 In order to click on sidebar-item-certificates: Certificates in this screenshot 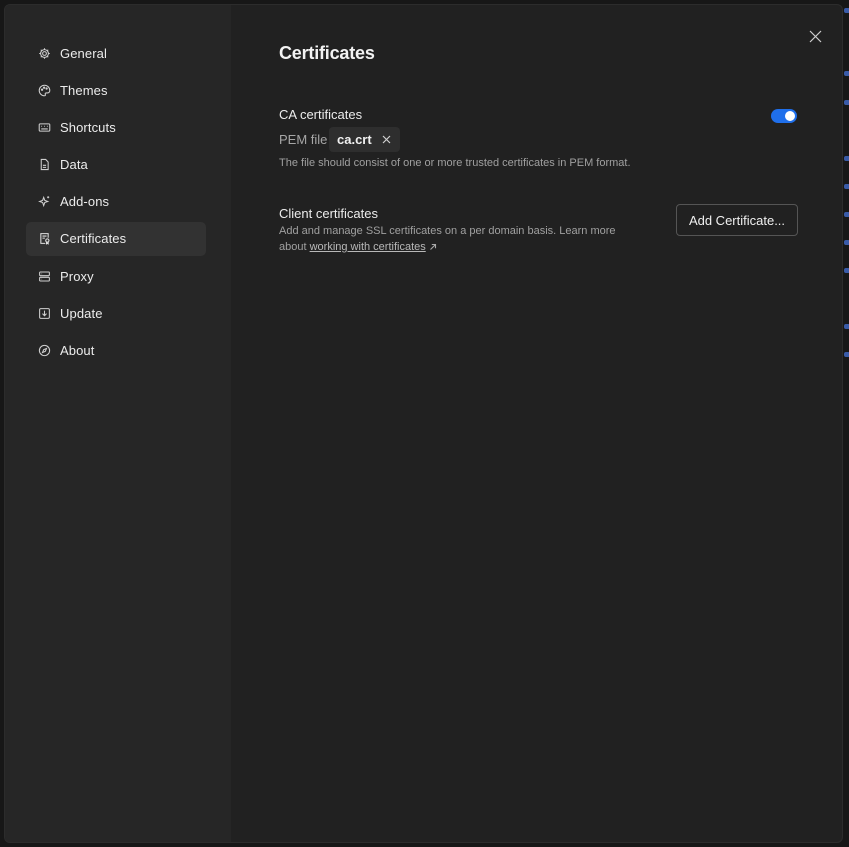, I will do `click(116, 238)`.